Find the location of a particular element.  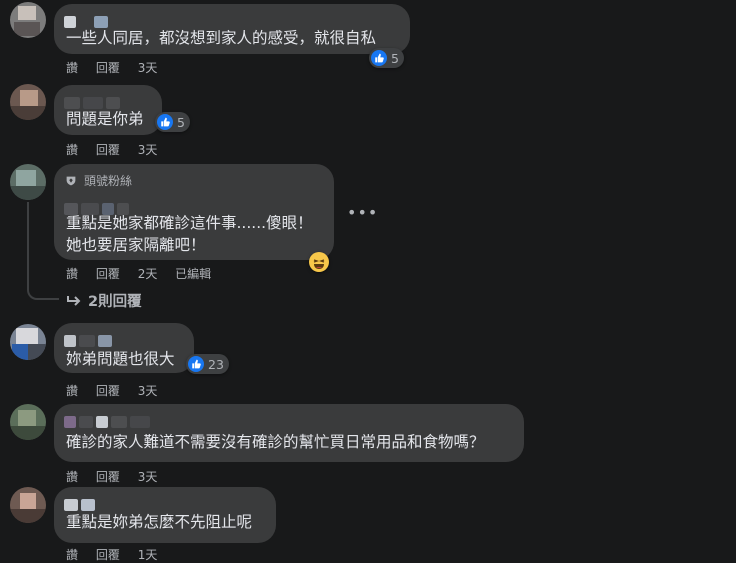

comment-actions: 讚 回覆 1天 is located at coordinates (118, 554).